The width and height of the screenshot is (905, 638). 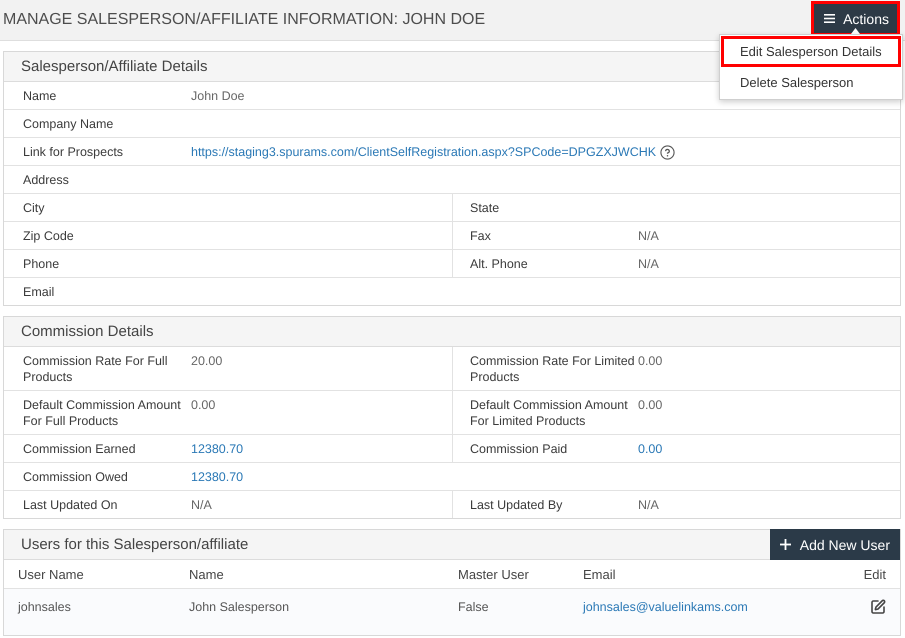 What do you see at coordinates (71, 505) in the screenshot?
I see `field-label: Last Updated On` at bounding box center [71, 505].